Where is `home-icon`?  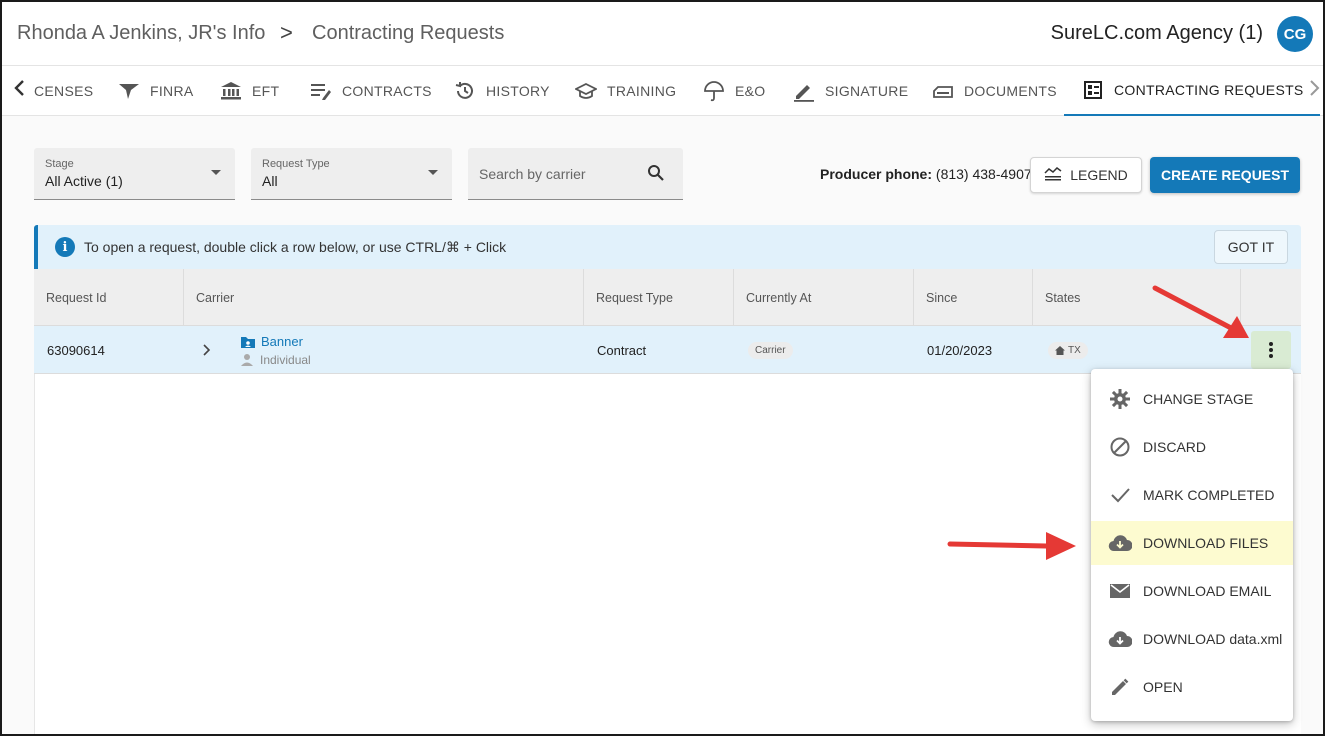 home-icon is located at coordinates (1060, 350).